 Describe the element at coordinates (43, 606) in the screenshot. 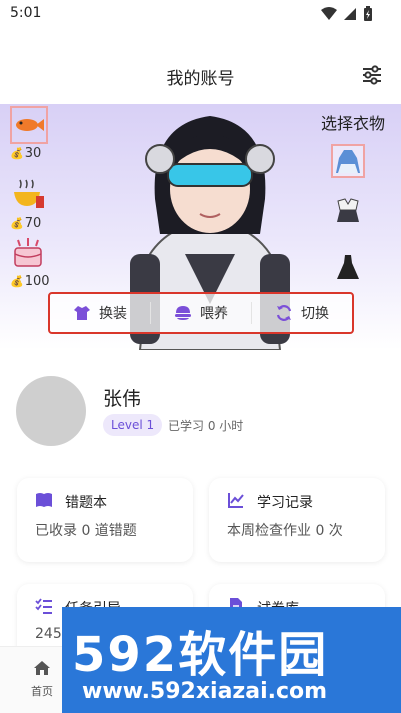

I see `checklist-icon` at that location.